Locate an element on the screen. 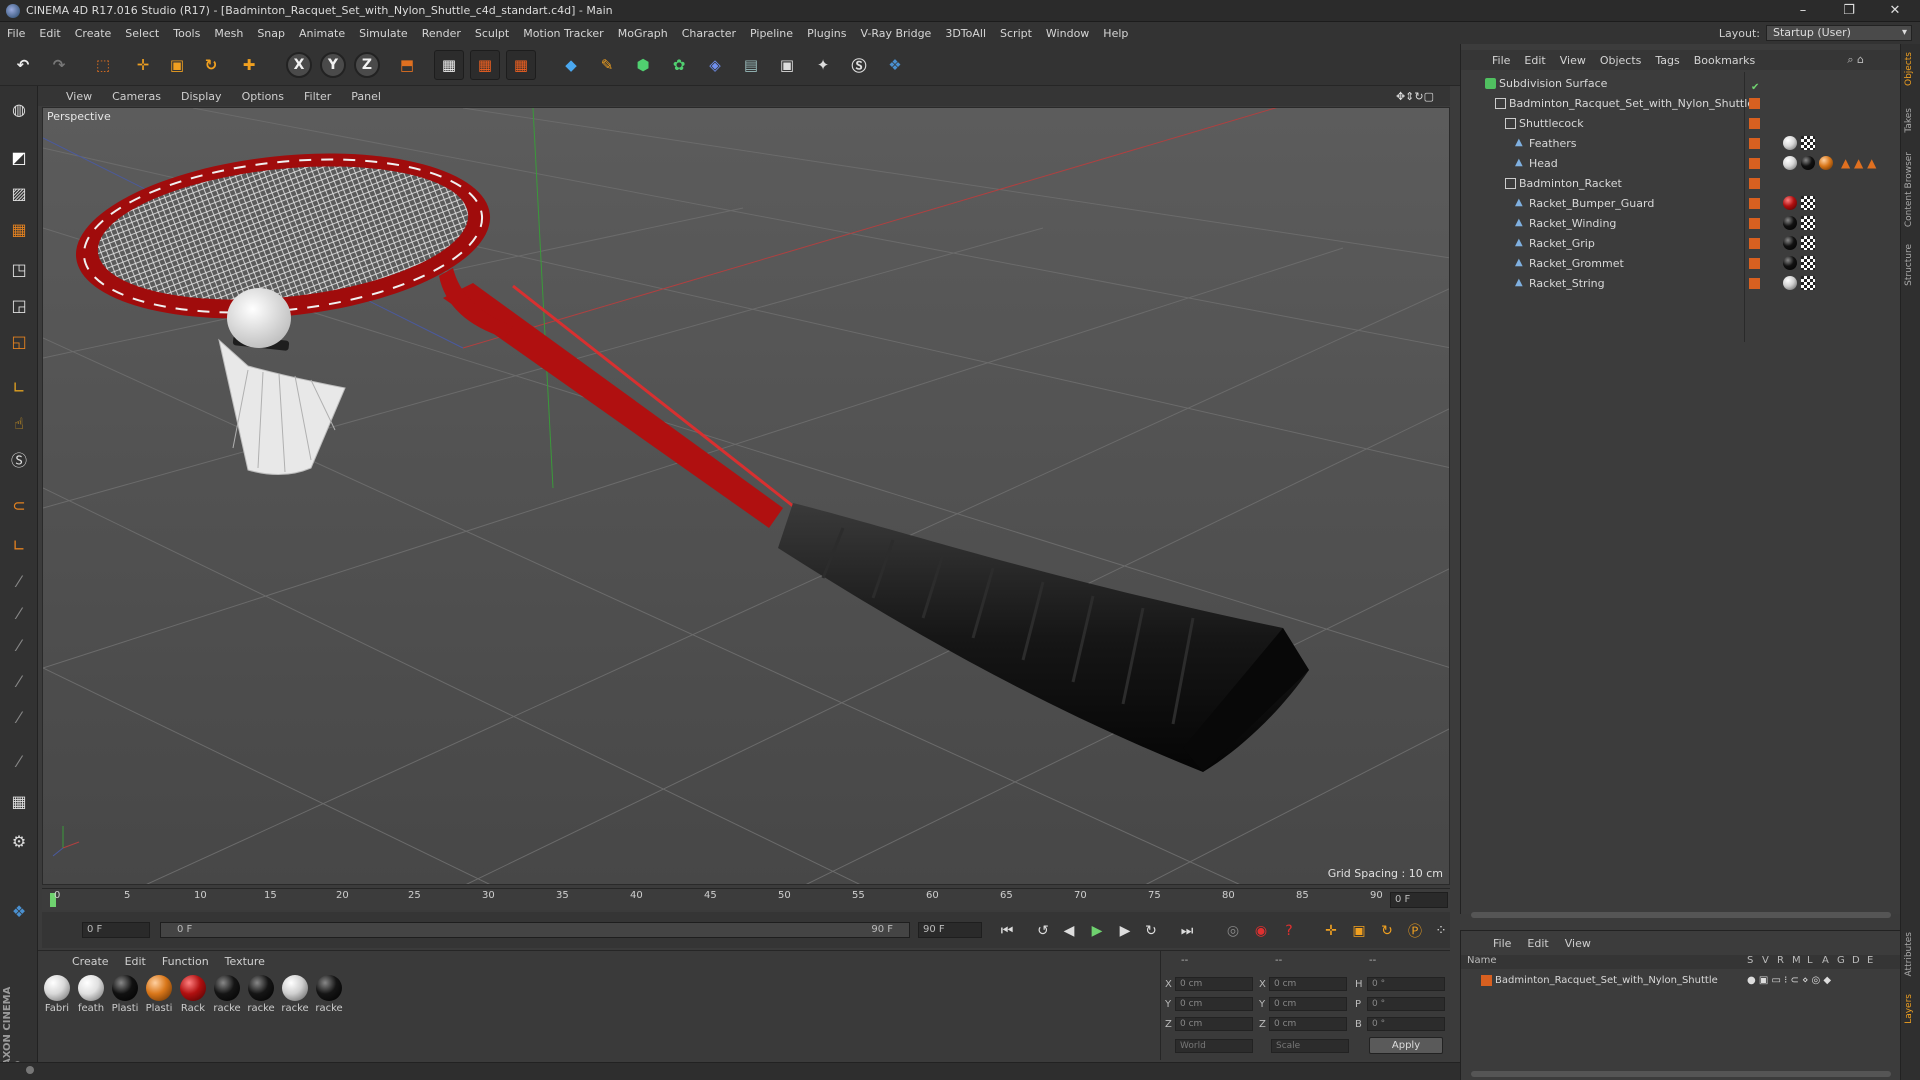 This screenshot has height=1080, width=1920. preview-range-slider: 0 F 90 F is located at coordinates (535, 930).